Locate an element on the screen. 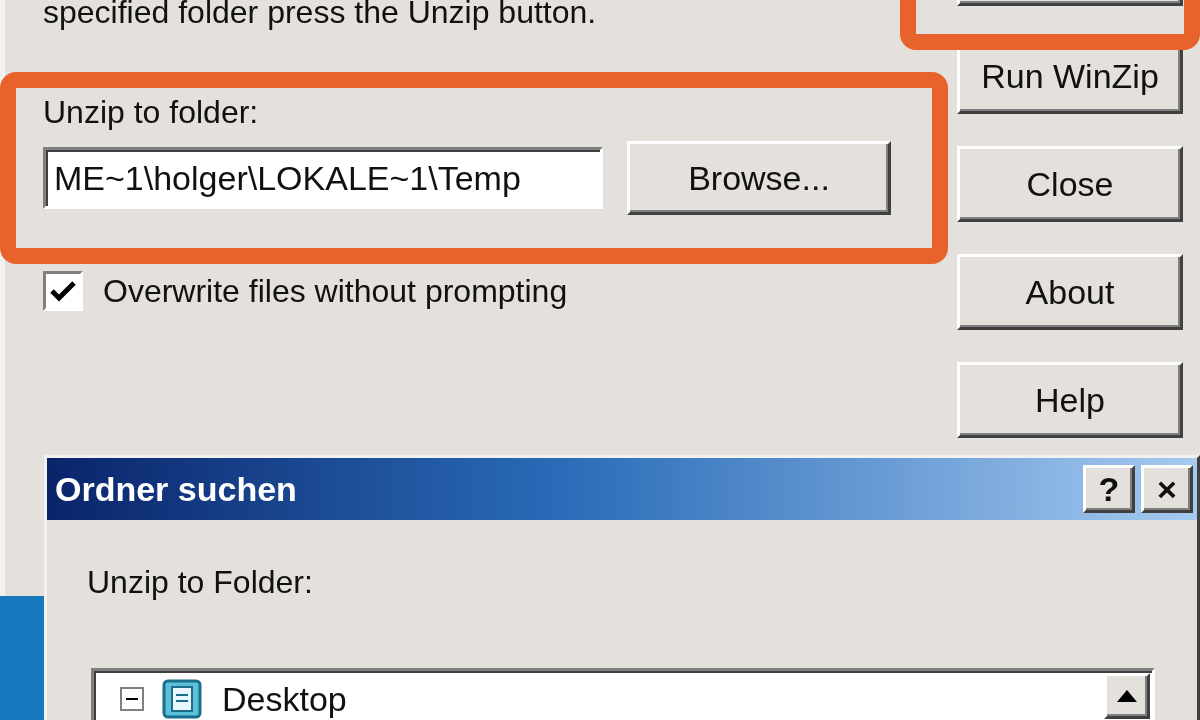  dialog-title: Ordner suchen is located at coordinates (176, 489).